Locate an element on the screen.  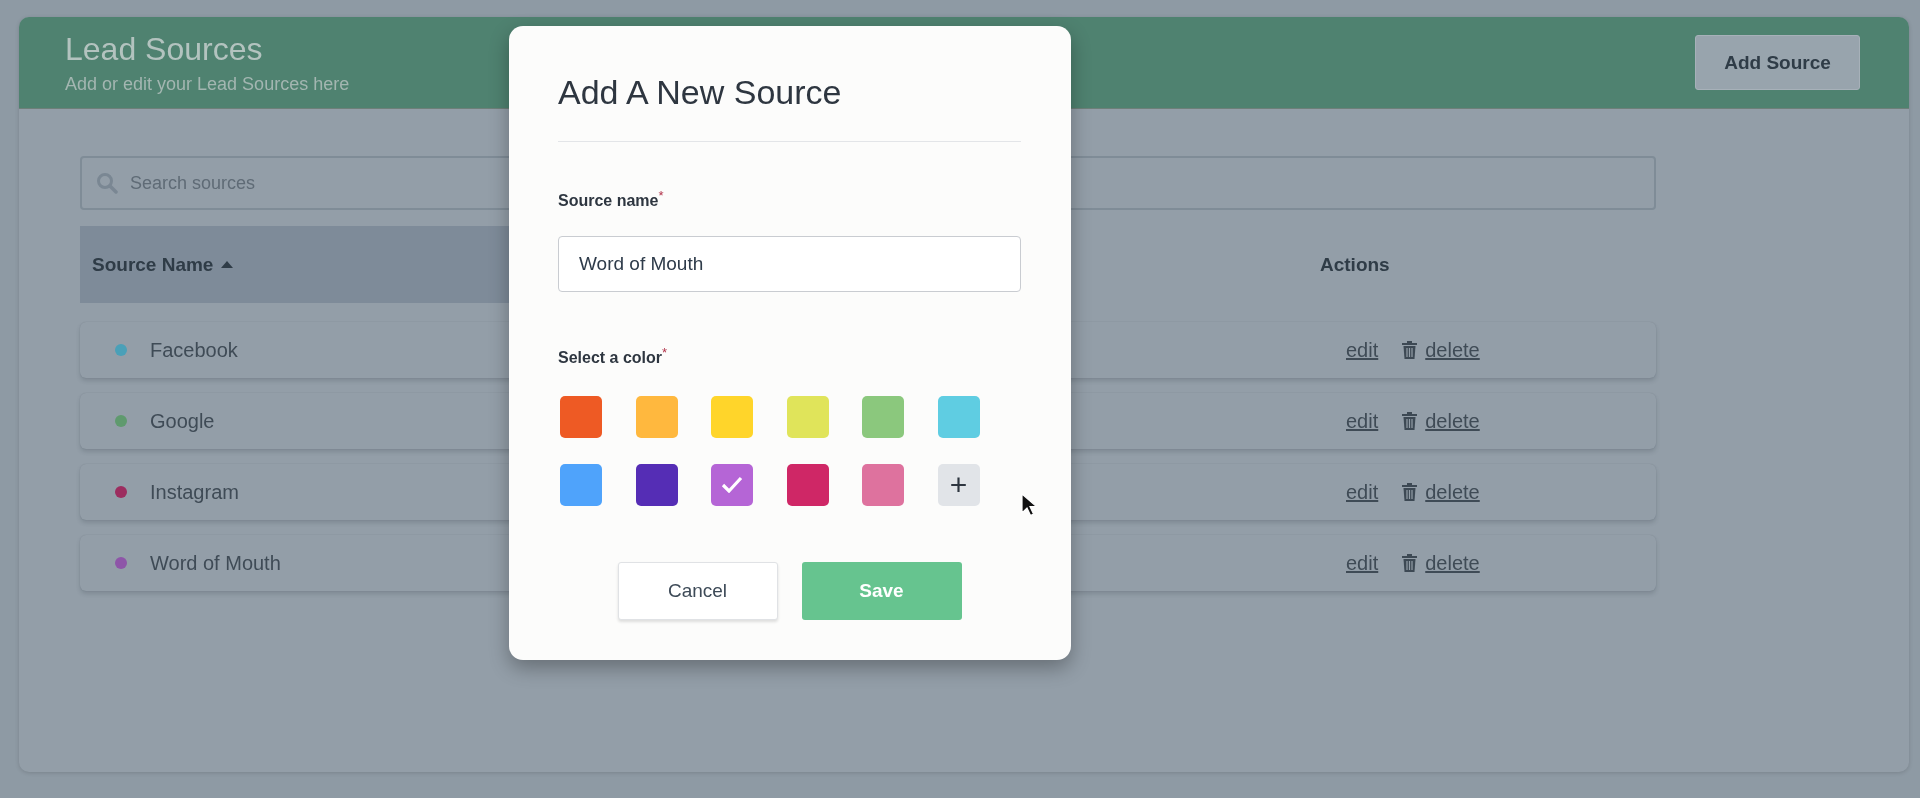
check-icon is located at coordinates (732, 485).